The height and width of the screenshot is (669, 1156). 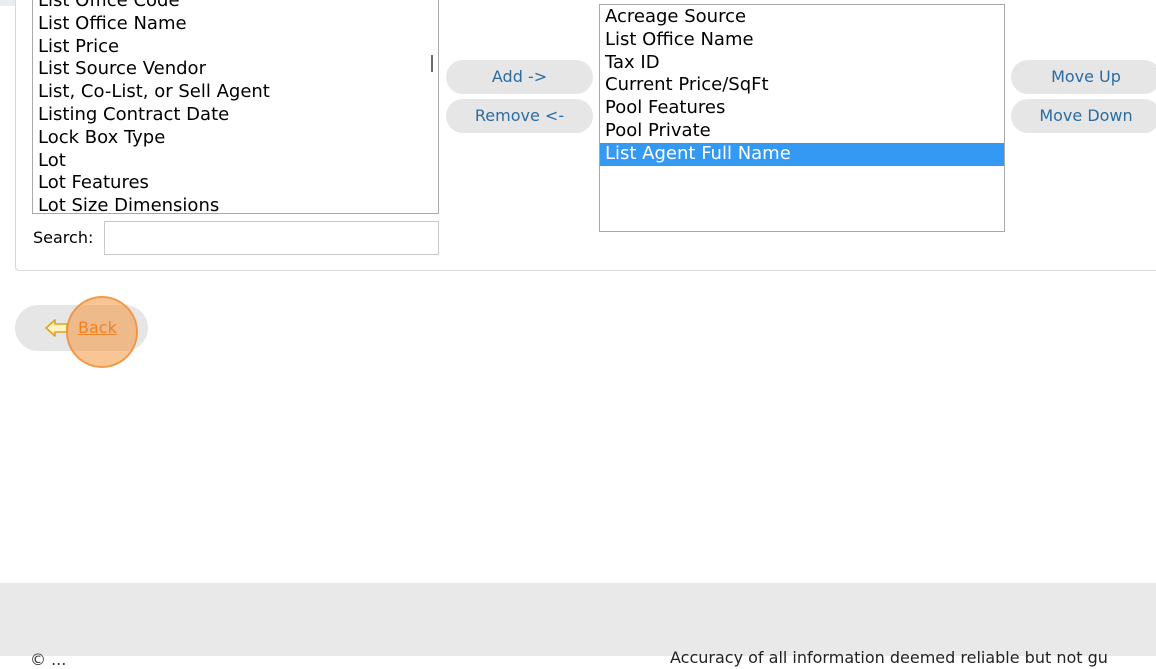 I want to click on list-item: List Office Code, so click(x=235, y=6).